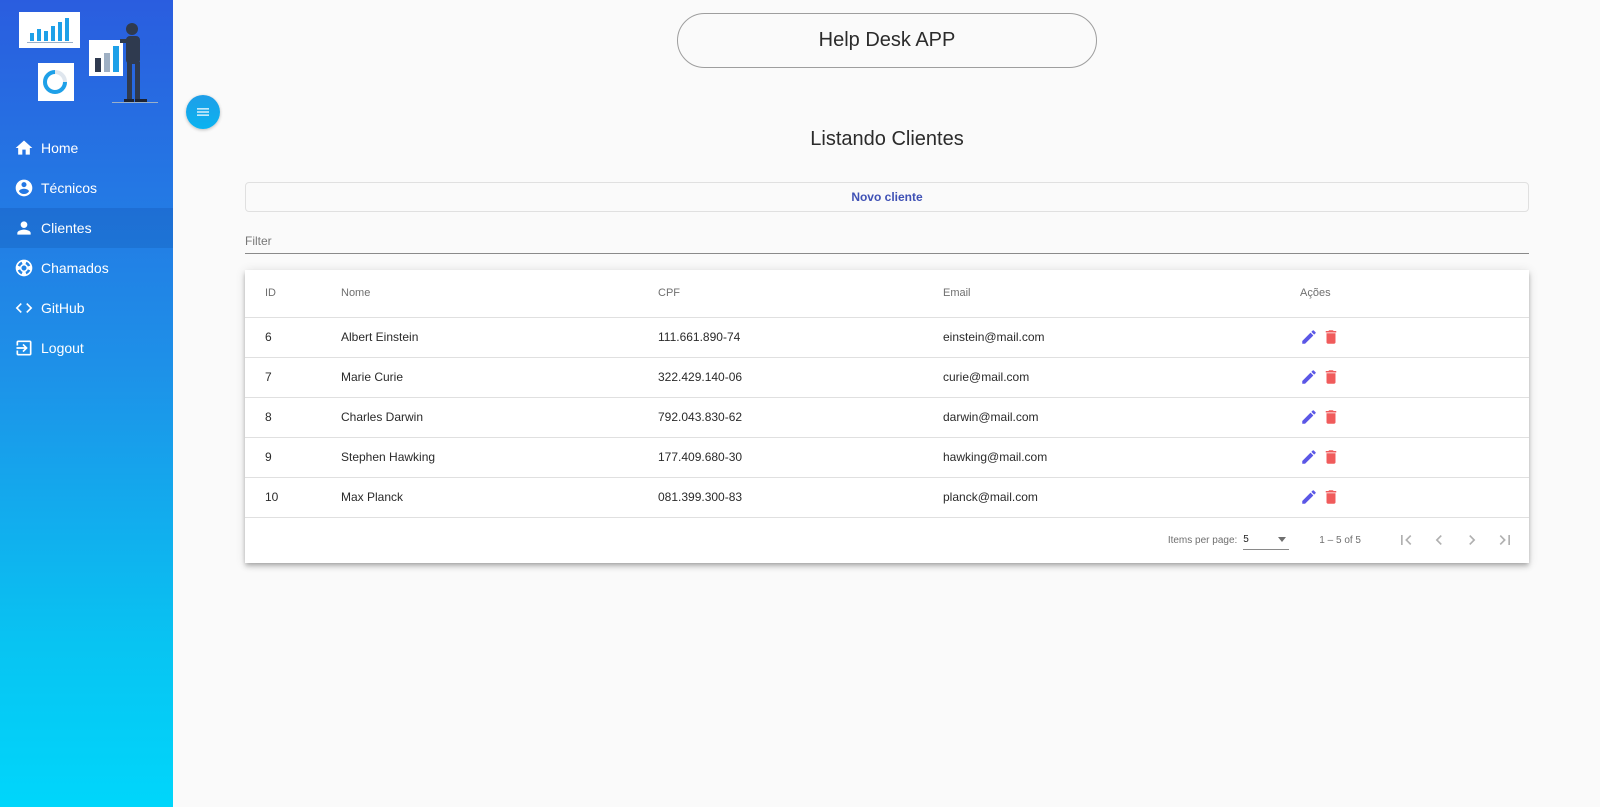  What do you see at coordinates (86, 148) in the screenshot?
I see `sidebar-item-home: Home` at bounding box center [86, 148].